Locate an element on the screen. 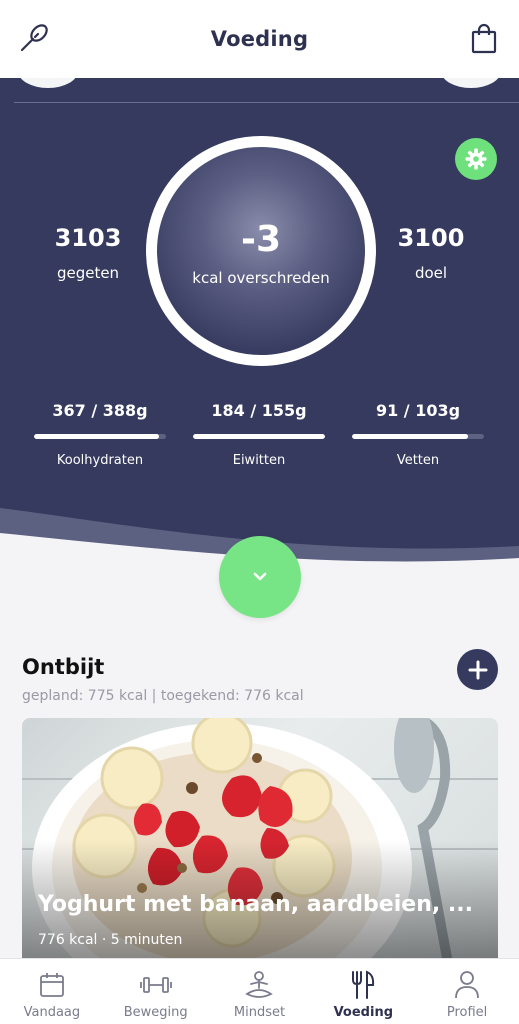 The width and height of the screenshot is (519, 1024). macro-protein: 184 / 155g Eiwitten is located at coordinates (259, 434).